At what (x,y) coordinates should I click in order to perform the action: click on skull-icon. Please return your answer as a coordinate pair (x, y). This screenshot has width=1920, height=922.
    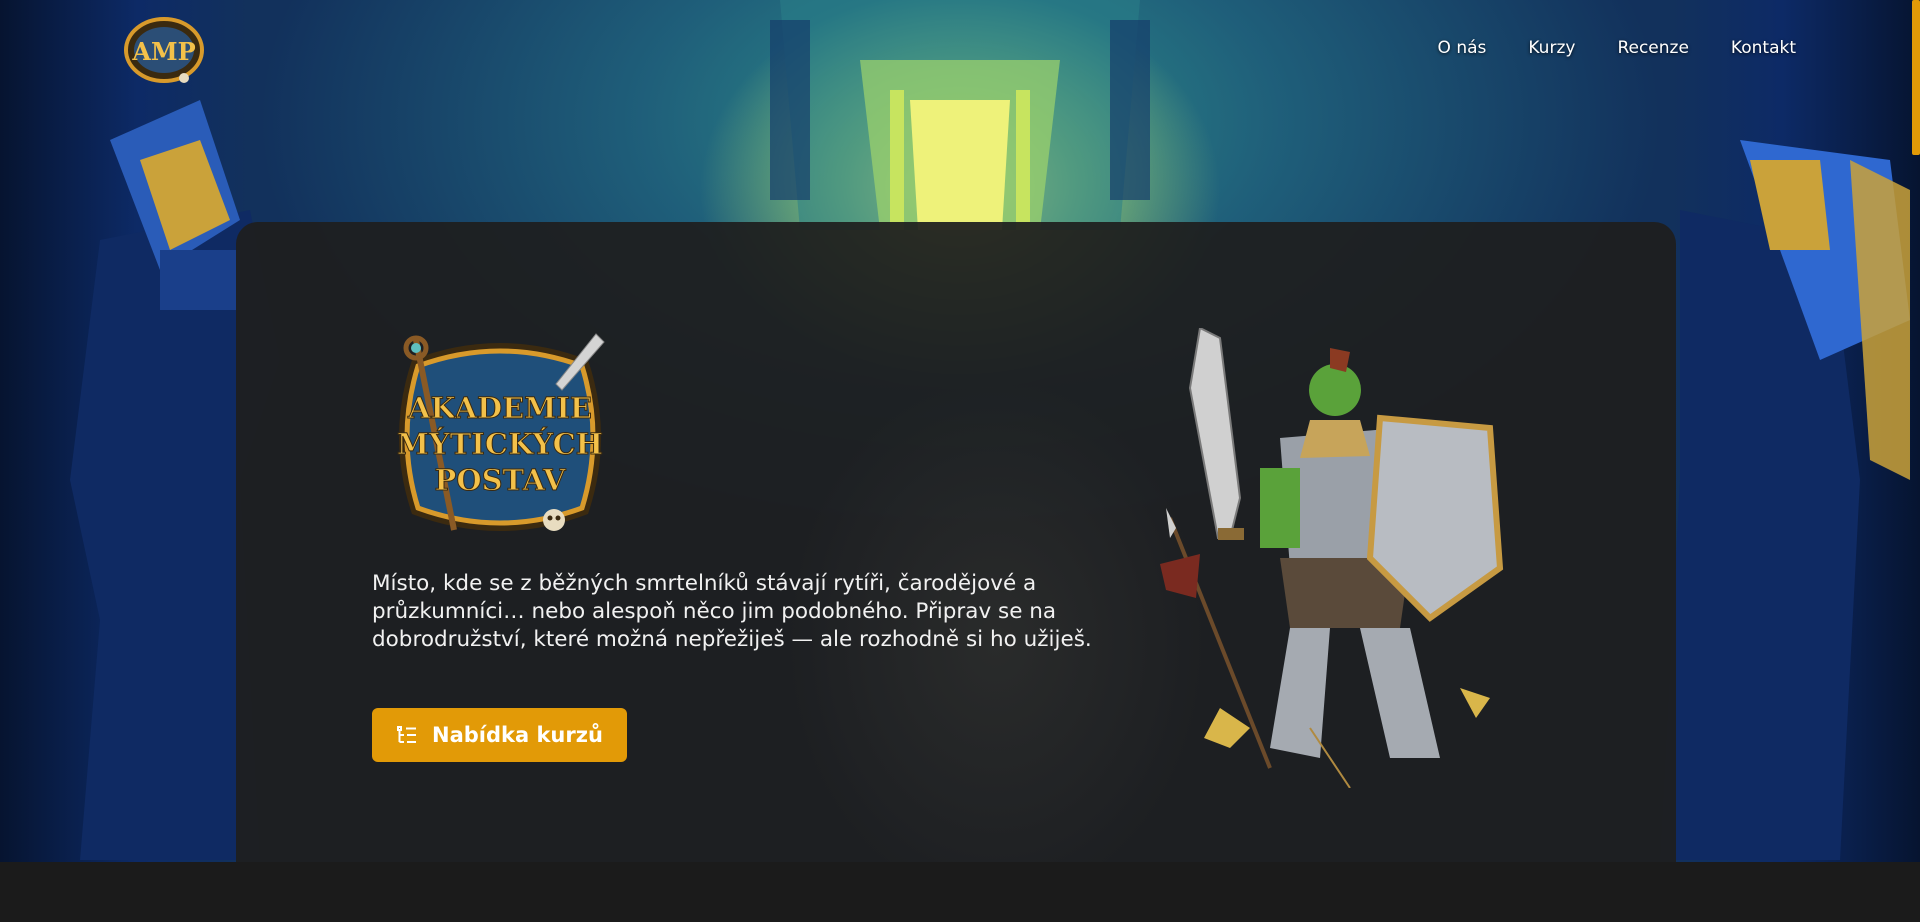
    Looking at the image, I should click on (554, 520).